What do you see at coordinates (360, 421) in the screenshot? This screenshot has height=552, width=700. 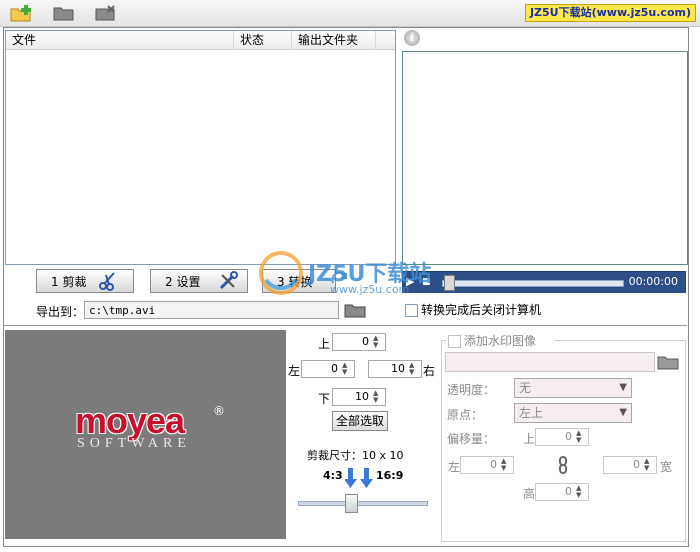 I see `select-all-button: 全部选取` at bounding box center [360, 421].